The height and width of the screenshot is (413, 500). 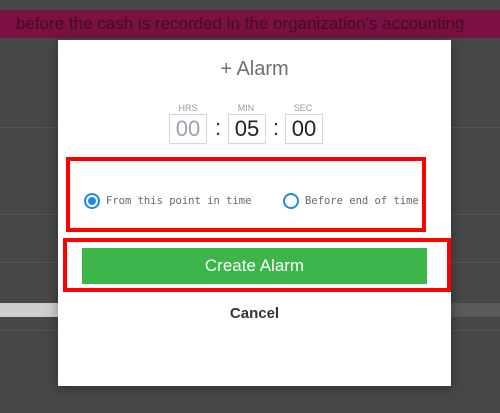 I want to click on option-before-end: Before end of time, so click(x=353, y=201).